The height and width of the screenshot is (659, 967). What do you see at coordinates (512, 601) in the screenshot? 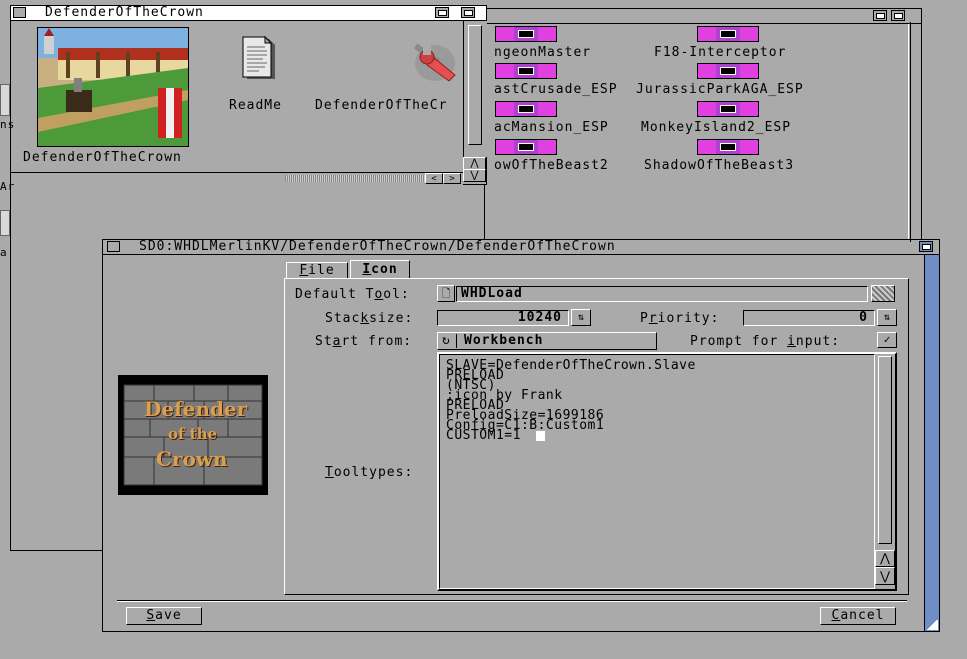
I see `button-separator` at bounding box center [512, 601].